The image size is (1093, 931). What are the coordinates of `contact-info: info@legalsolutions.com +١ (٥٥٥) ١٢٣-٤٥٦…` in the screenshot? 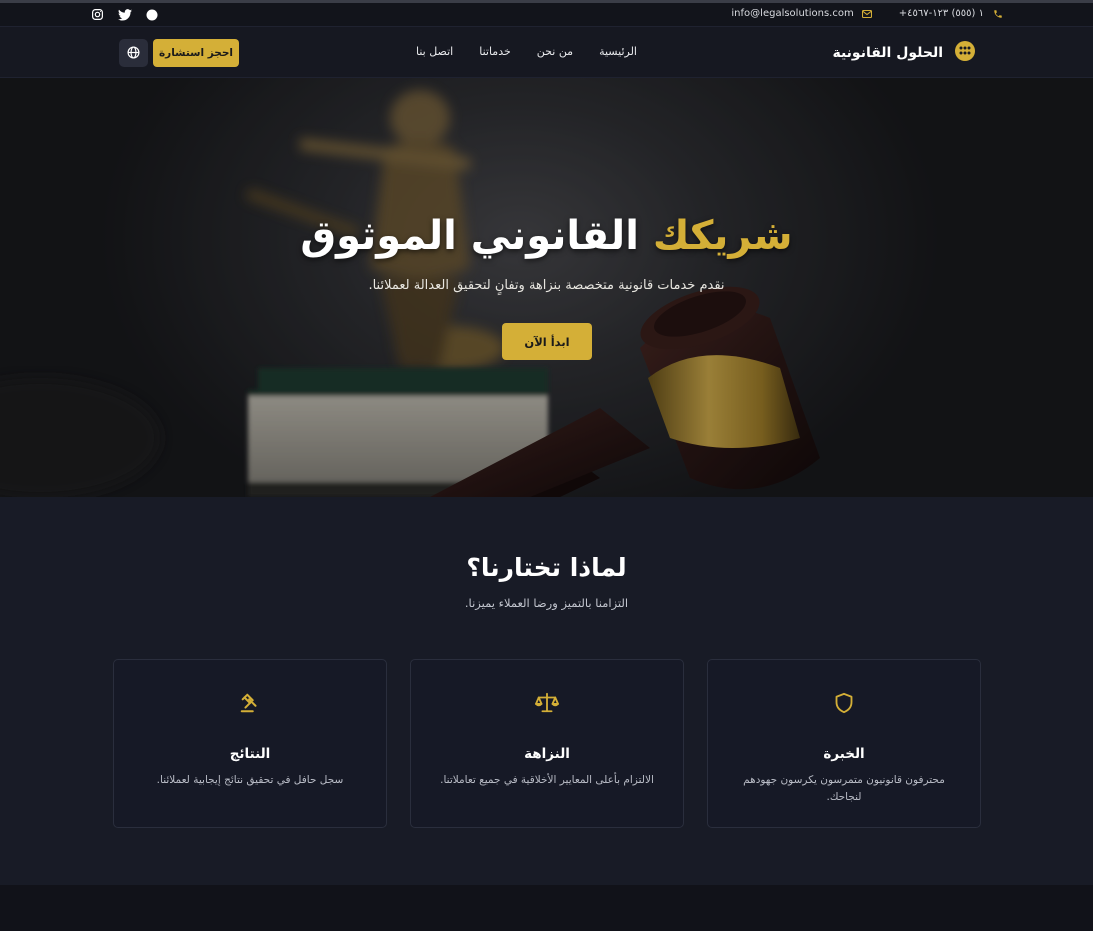 It's located at (867, 13).